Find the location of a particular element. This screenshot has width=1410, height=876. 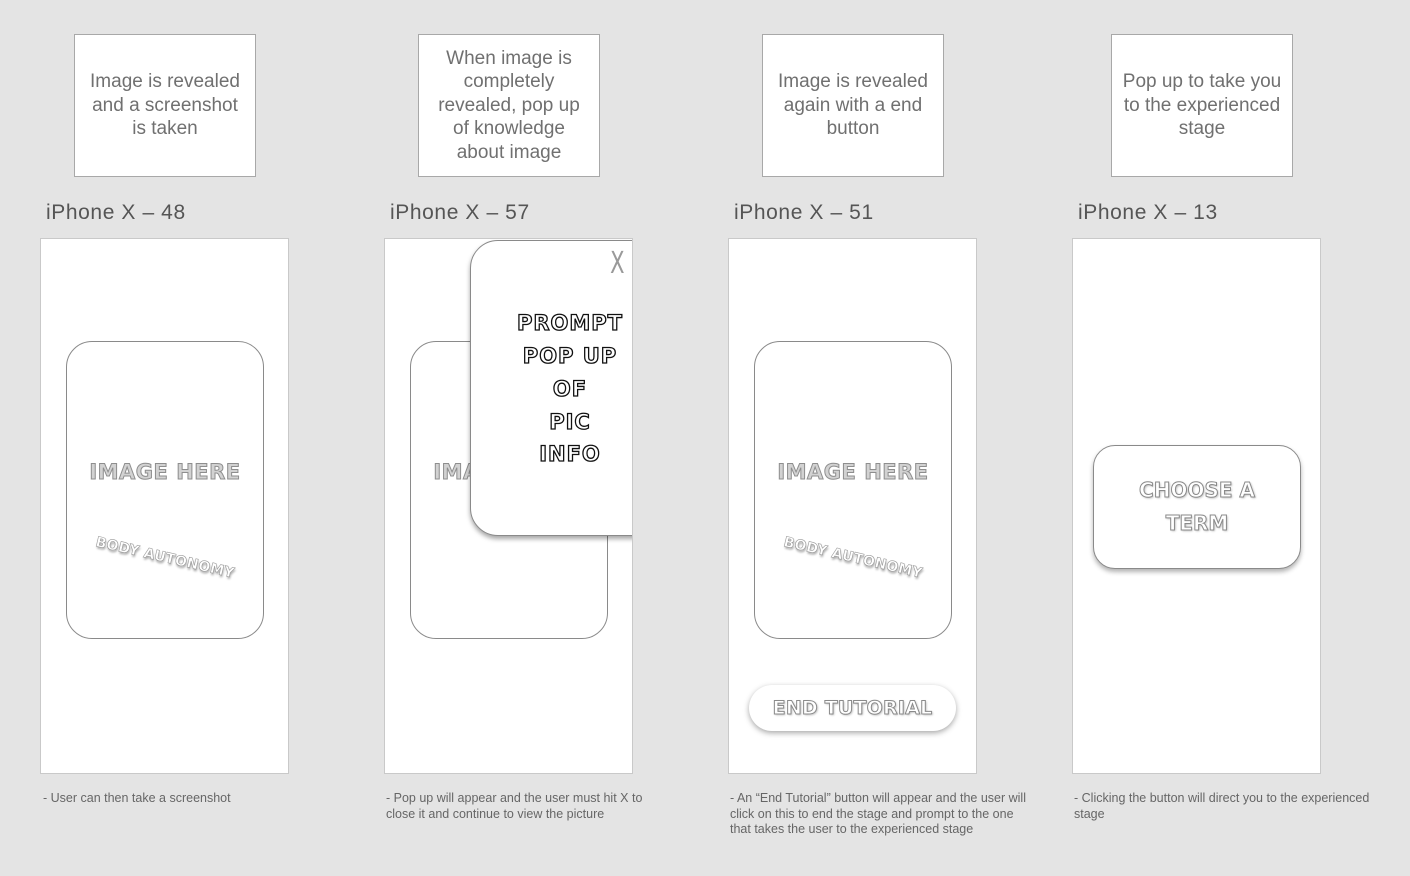

phone-frame-2: IMAGE HERE X PROMPT POP UP OF PIC INFO is located at coordinates (508, 506).